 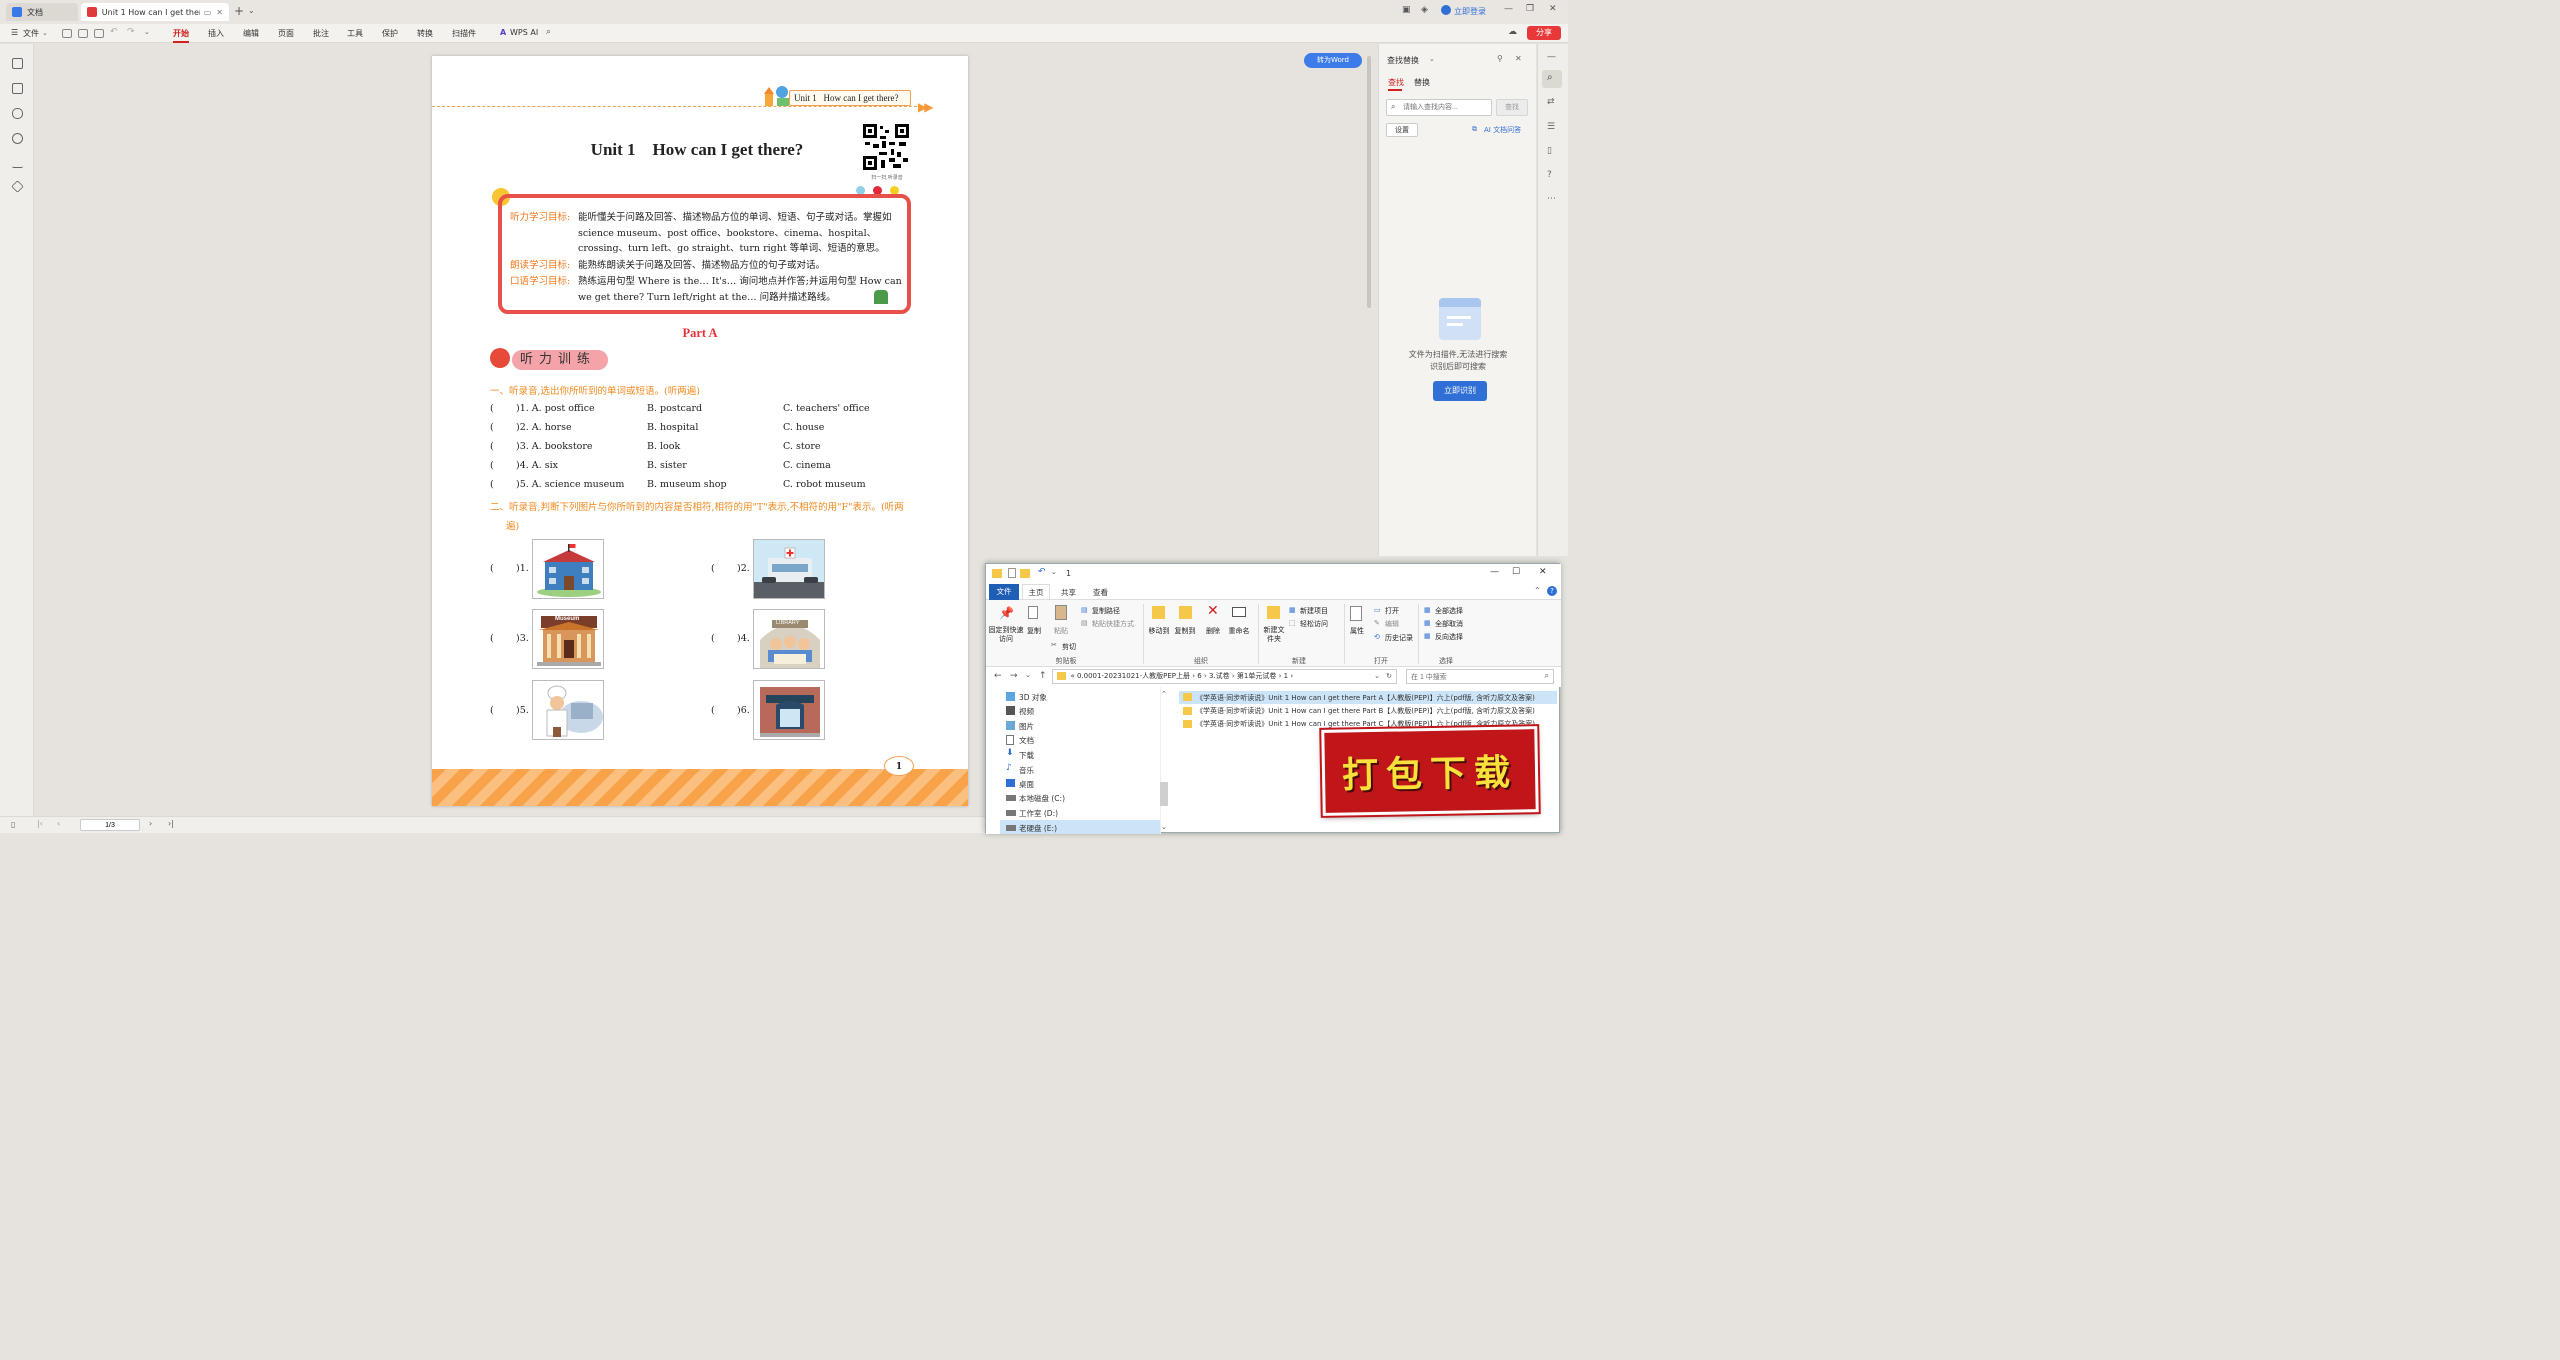 What do you see at coordinates (286, 33) in the screenshot?
I see `menu-page: 页面` at bounding box center [286, 33].